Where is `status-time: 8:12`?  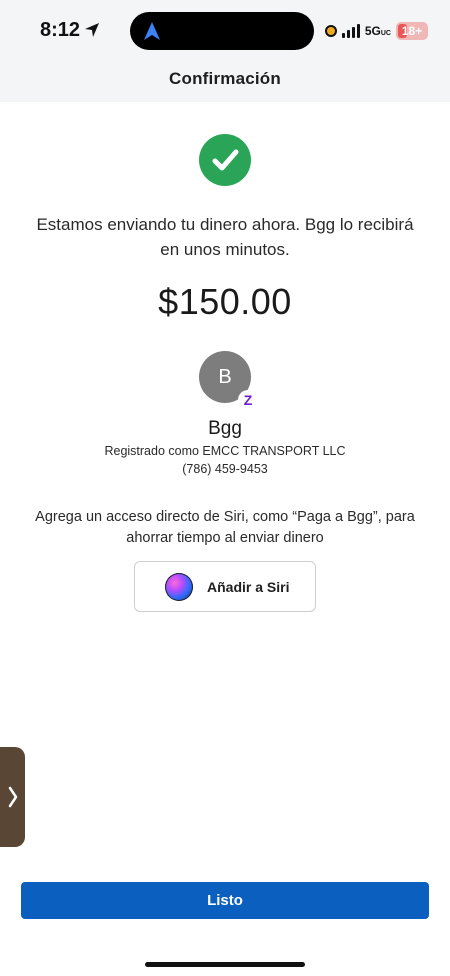
status-time: 8:12 is located at coordinates (60, 30).